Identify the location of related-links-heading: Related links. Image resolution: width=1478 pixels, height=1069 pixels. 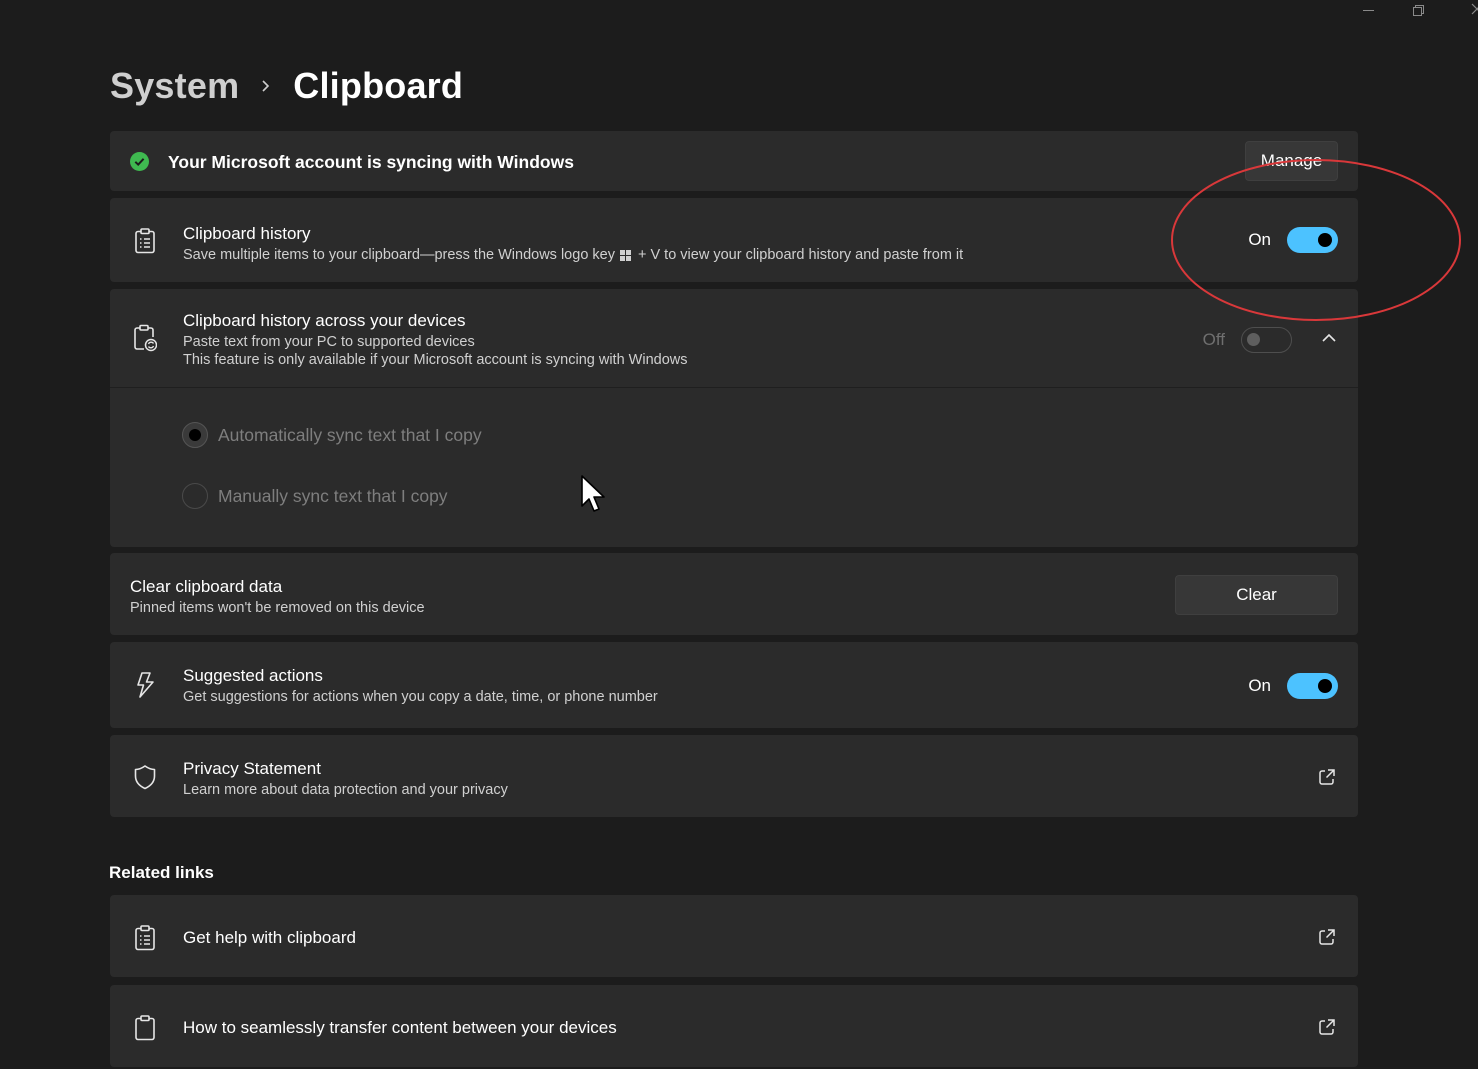
(161, 872).